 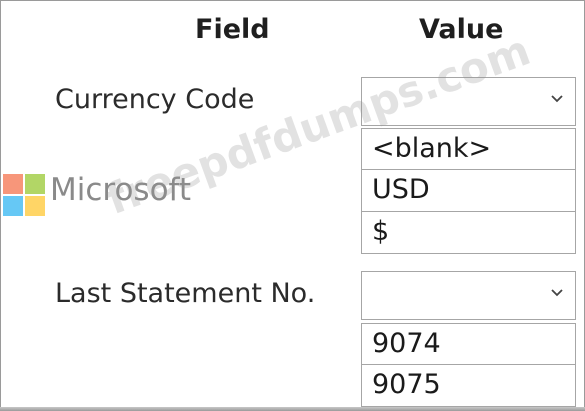 I want to click on frame-shadow, so click(x=292, y=409).